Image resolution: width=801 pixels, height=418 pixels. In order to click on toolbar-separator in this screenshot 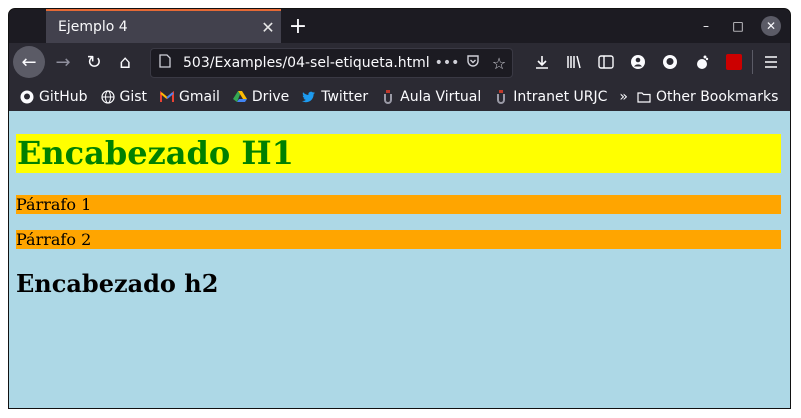, I will do `click(752, 62)`.